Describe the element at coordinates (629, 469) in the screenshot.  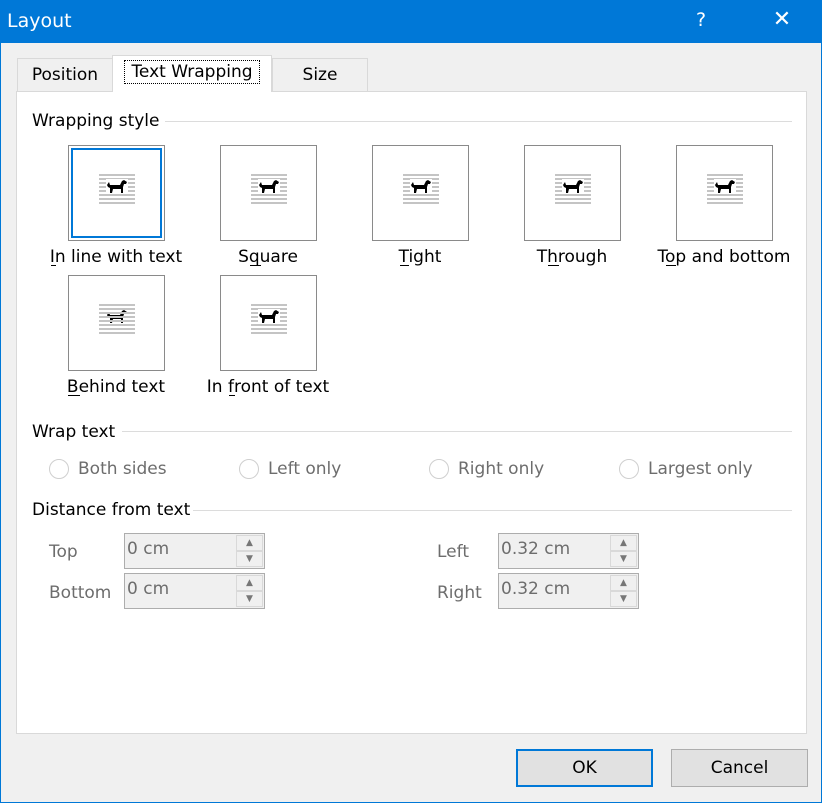
I see `radio-largest-only` at that location.